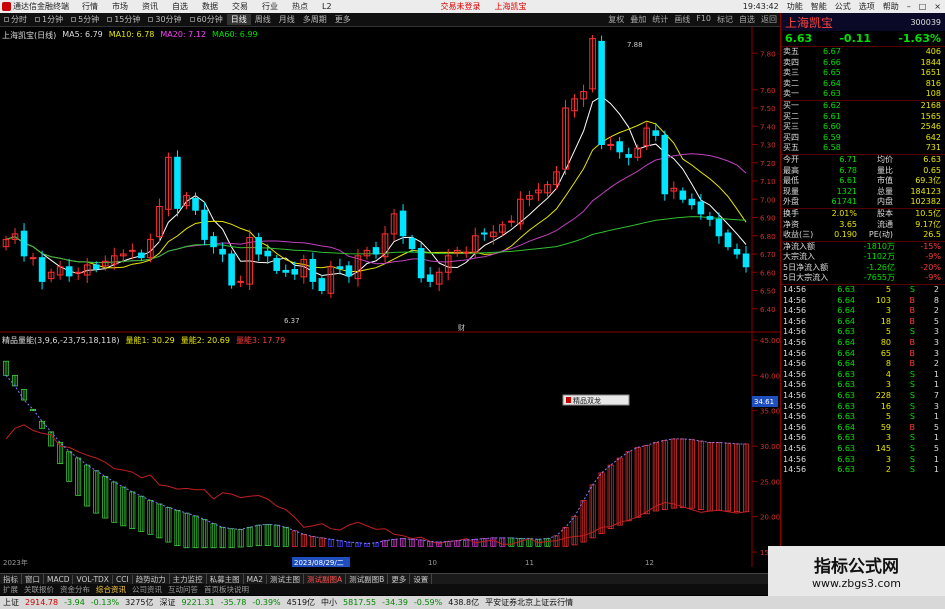  What do you see at coordinates (10, 589) in the screenshot?
I see `sub-tab: 扩展` at bounding box center [10, 589].